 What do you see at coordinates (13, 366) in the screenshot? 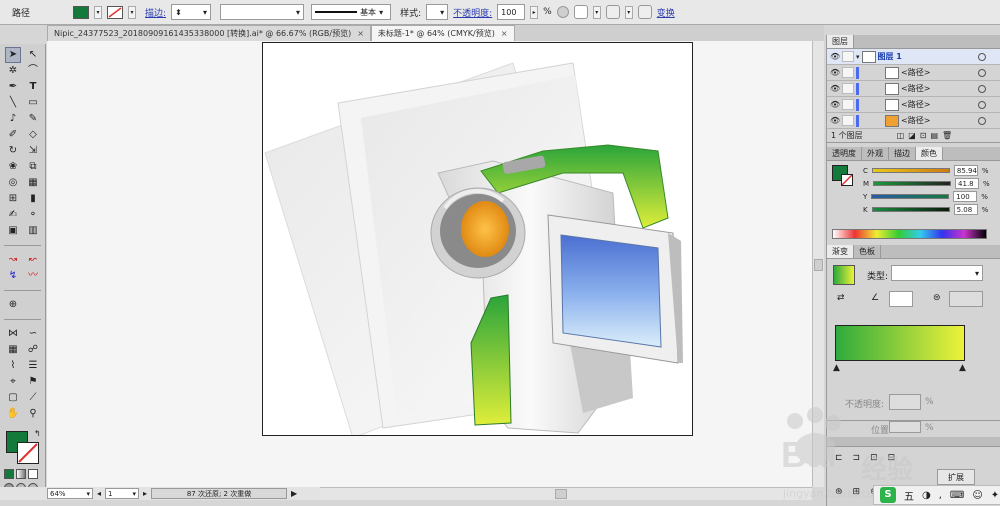
I see `sparkle-tool-icon: ⌇` at bounding box center [13, 366].